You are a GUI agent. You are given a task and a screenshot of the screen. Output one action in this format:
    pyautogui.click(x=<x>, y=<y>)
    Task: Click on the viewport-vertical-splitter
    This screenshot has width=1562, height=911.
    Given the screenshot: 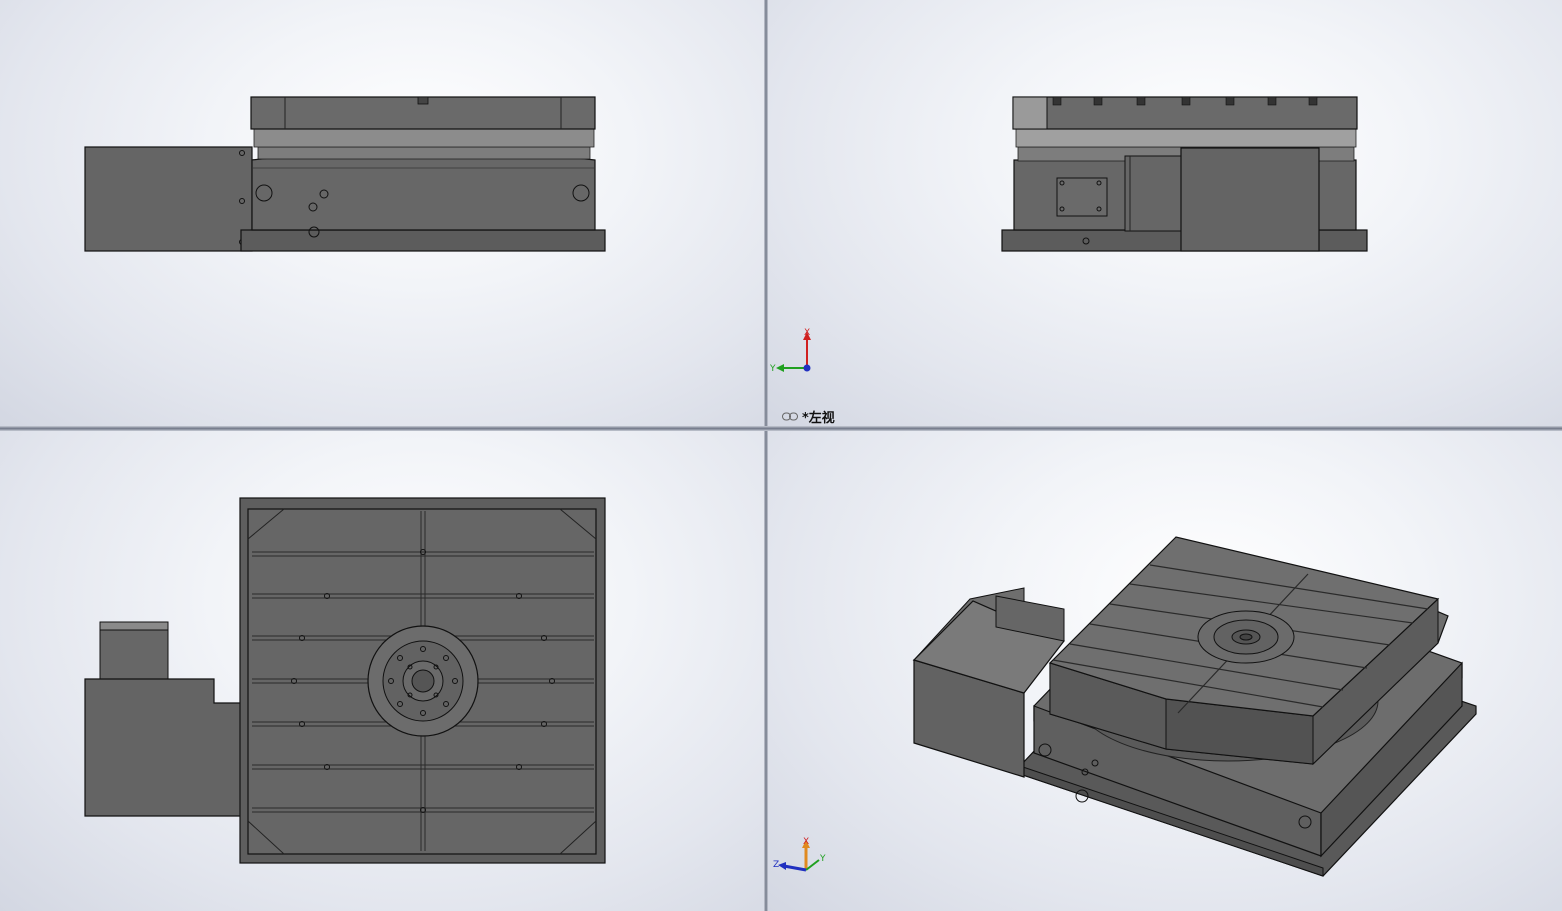 What is the action you would take?
    pyautogui.click(x=766, y=455)
    